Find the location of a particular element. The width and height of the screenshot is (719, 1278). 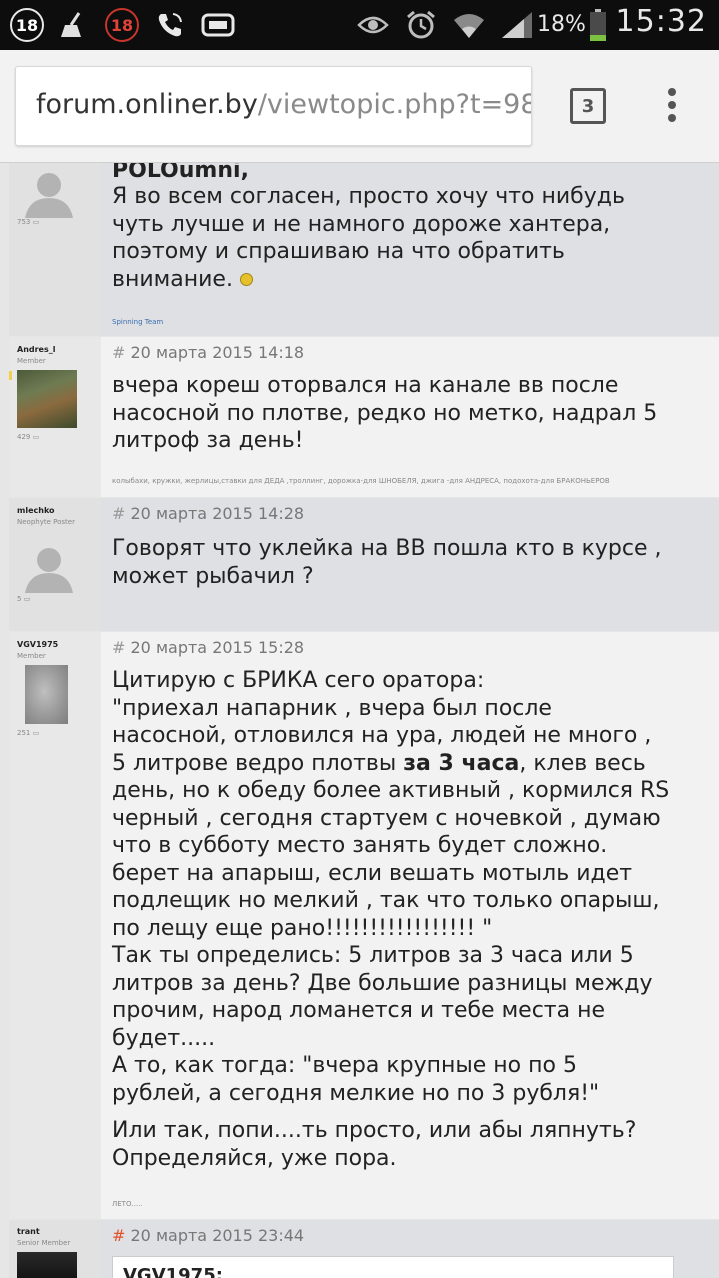

tabs-button: 3 is located at coordinates (588, 106).